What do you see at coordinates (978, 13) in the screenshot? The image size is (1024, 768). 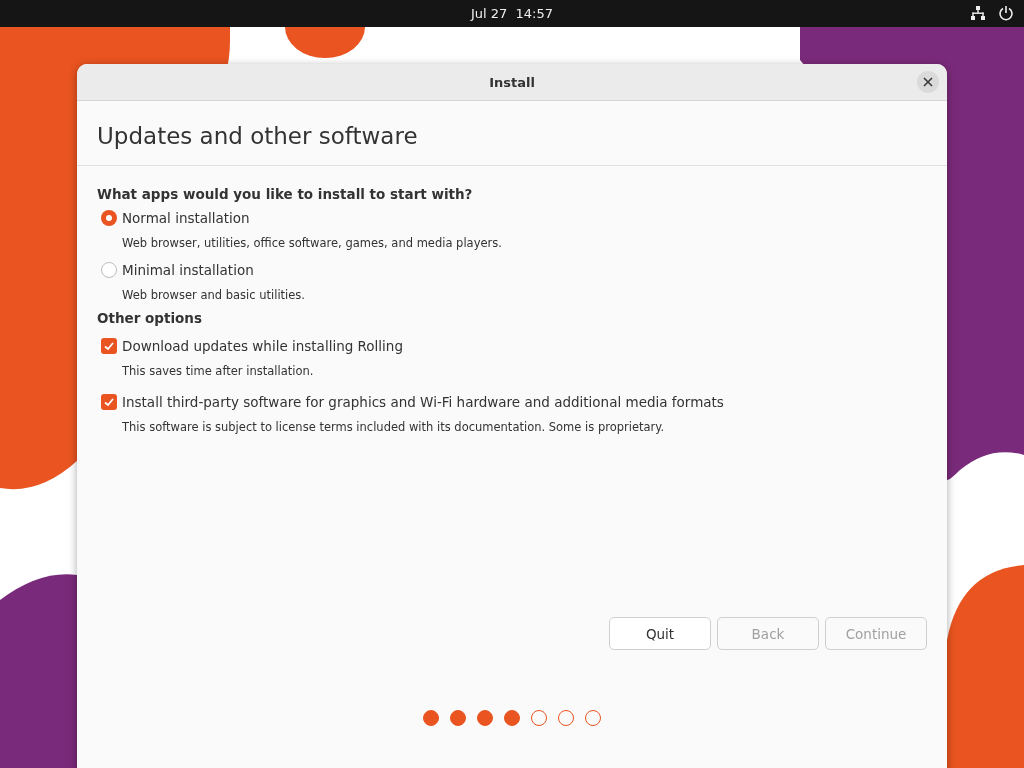 I see `network-icon` at bounding box center [978, 13].